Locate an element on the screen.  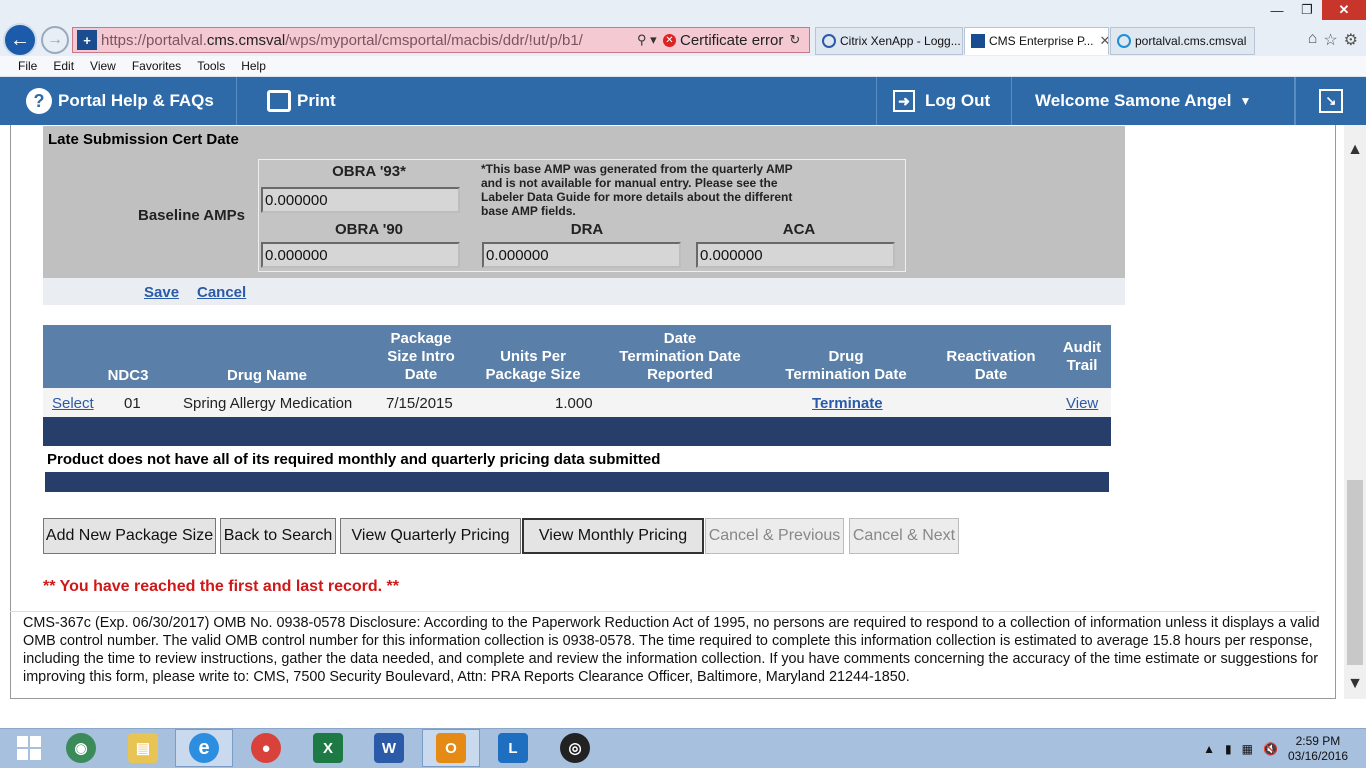
baseline-amps-label: Baseline AMPs is located at coordinates (191, 215).